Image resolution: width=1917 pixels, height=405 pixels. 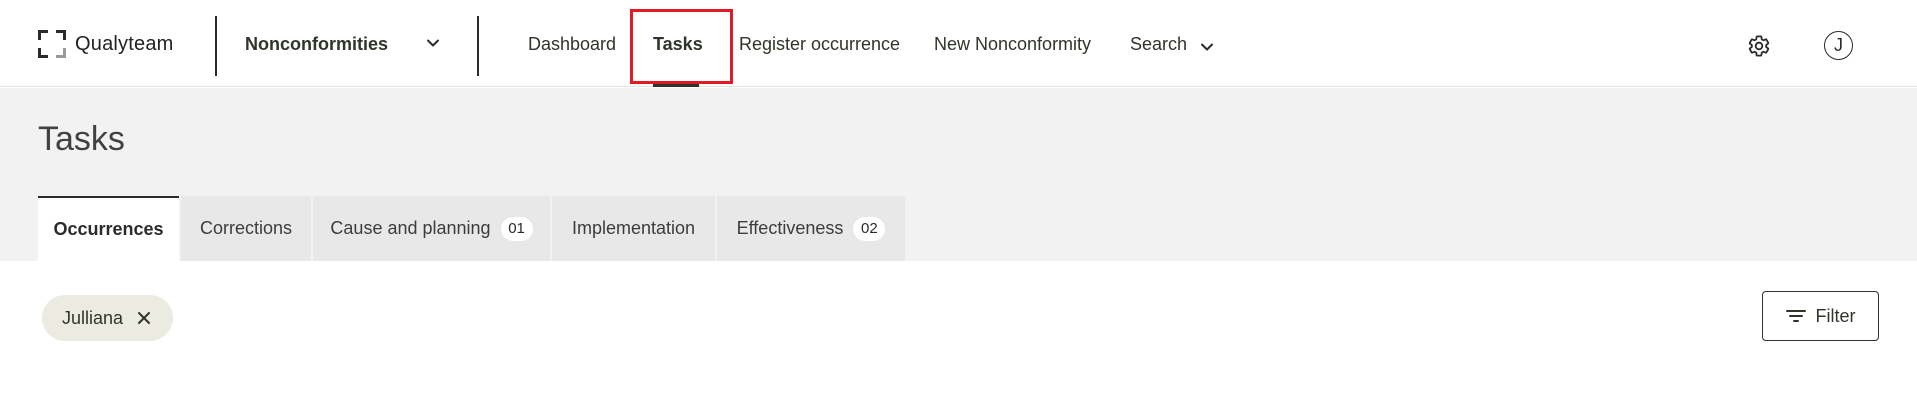 I want to click on tab-corrections: Corrections, so click(x=246, y=228).